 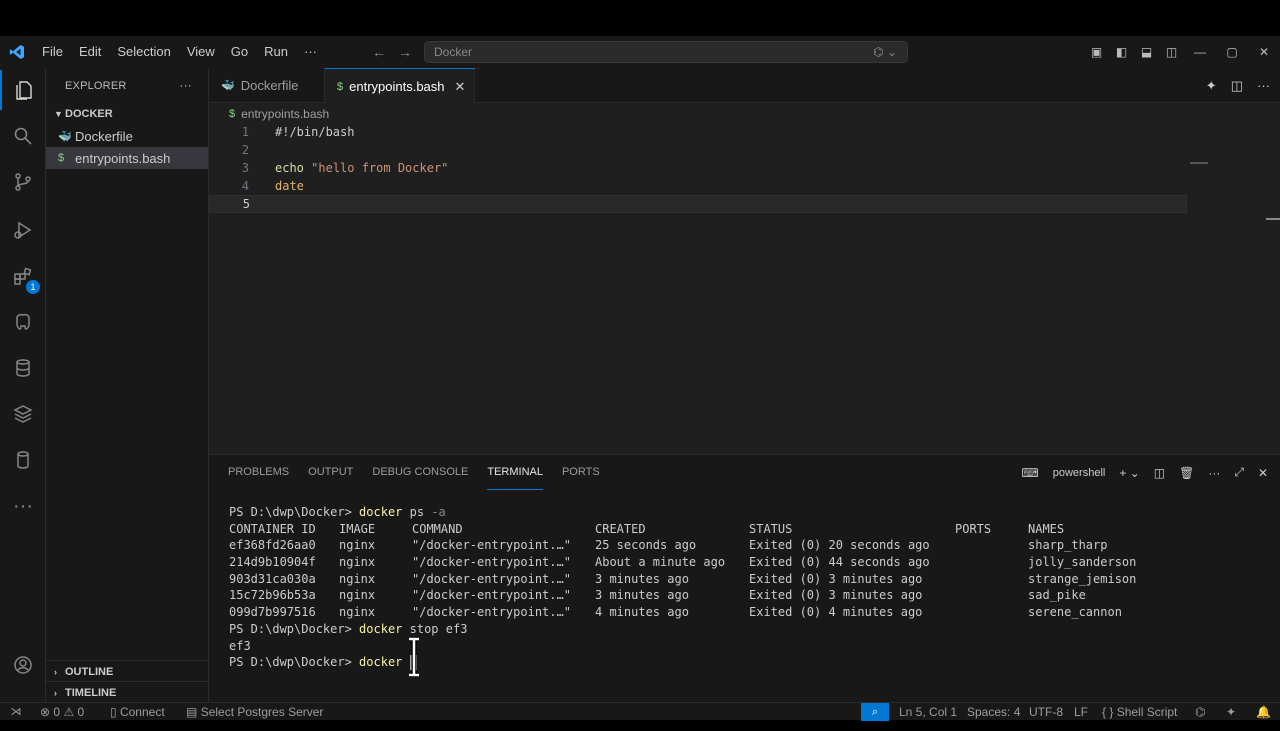 I want to click on tab-ports: PORTS, so click(x=581, y=472).